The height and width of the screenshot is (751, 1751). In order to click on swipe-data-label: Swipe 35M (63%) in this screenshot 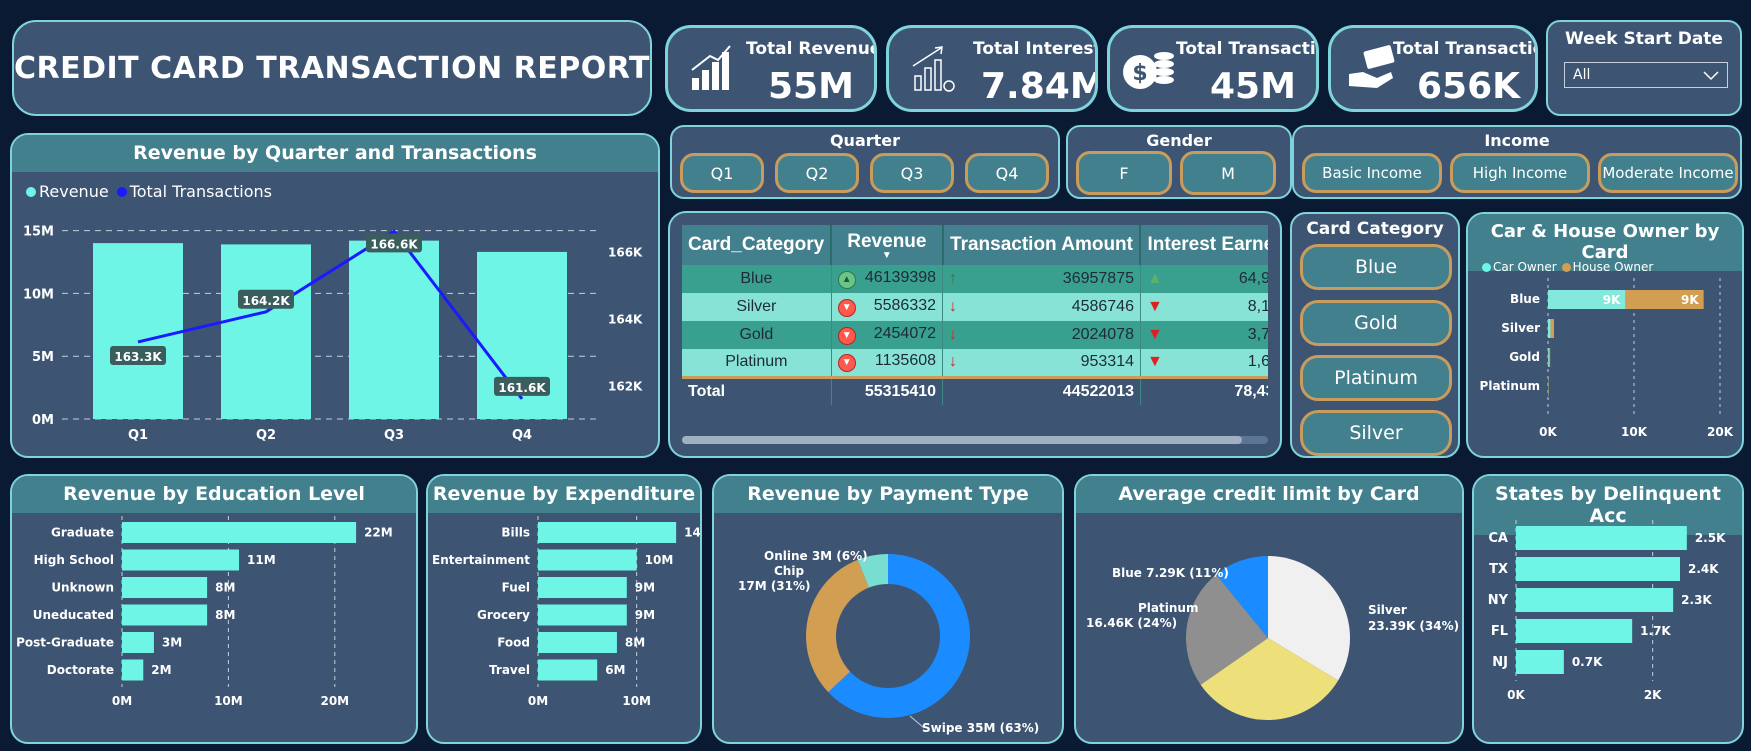, I will do `click(980, 728)`.